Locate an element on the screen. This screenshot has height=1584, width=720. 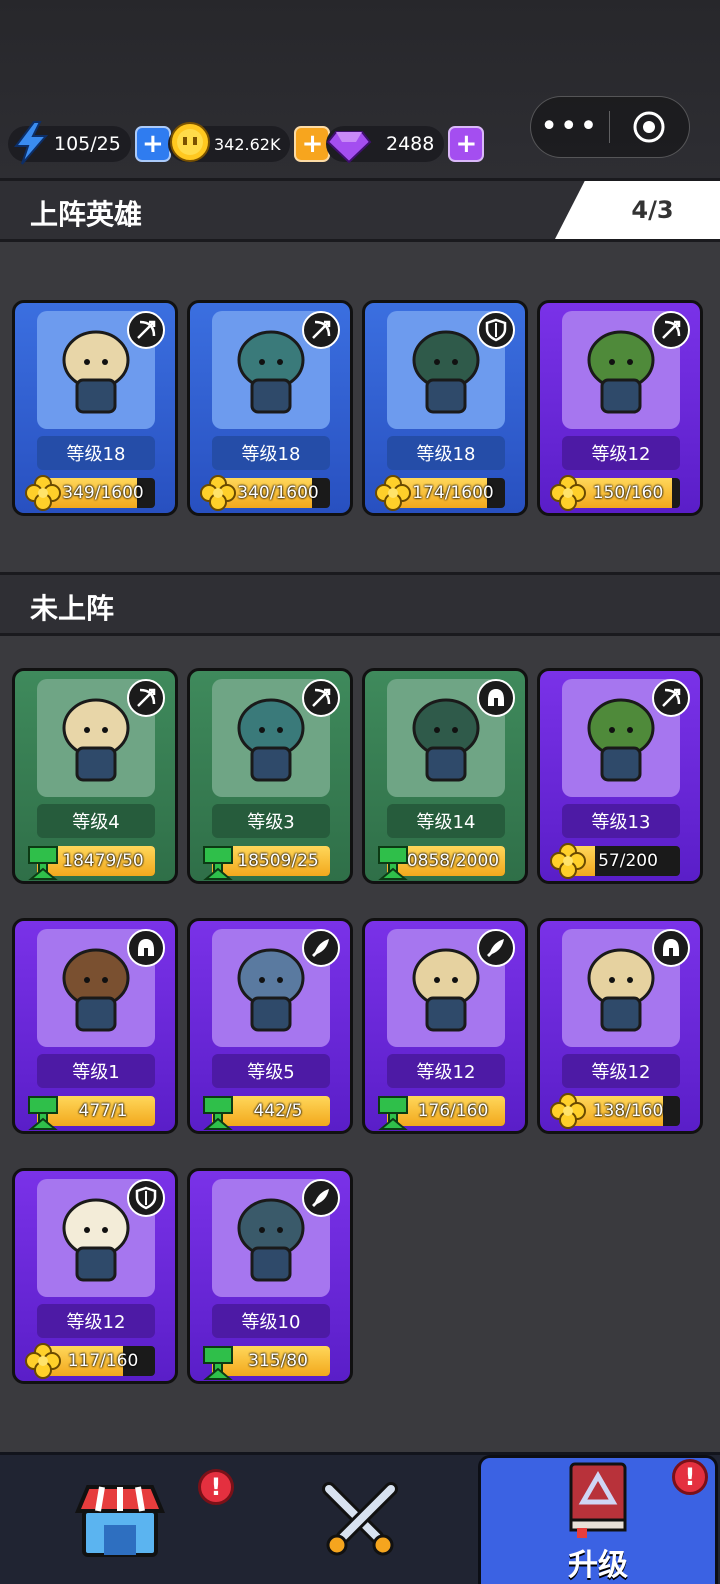
hero-card: 等级14 0858/2000 is located at coordinates (445, 776).